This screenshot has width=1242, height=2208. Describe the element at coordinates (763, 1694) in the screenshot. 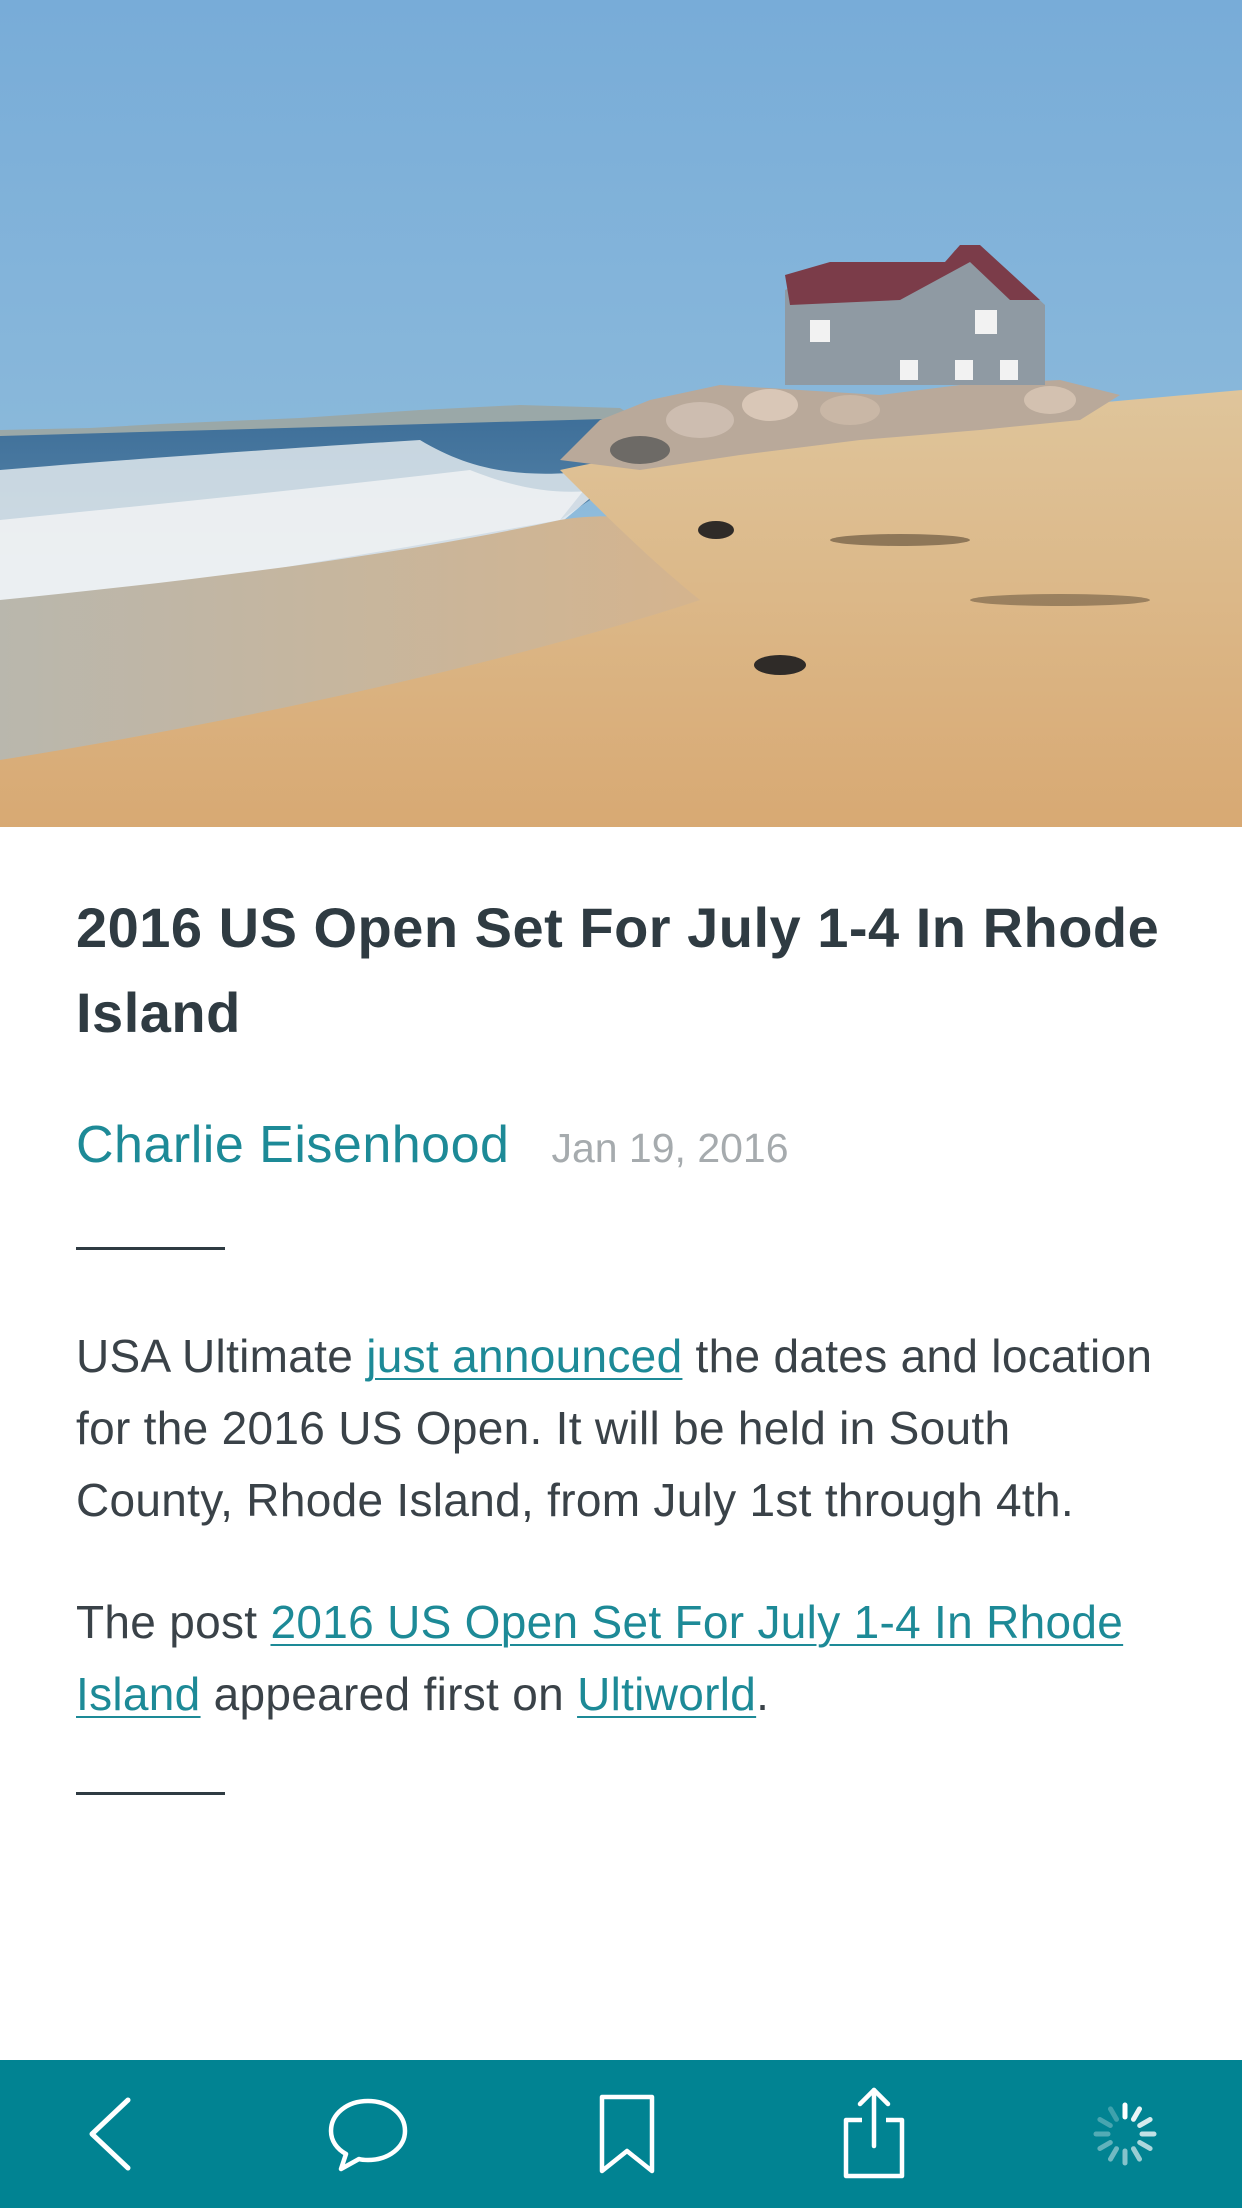

I see `paragraph-text: .` at that location.